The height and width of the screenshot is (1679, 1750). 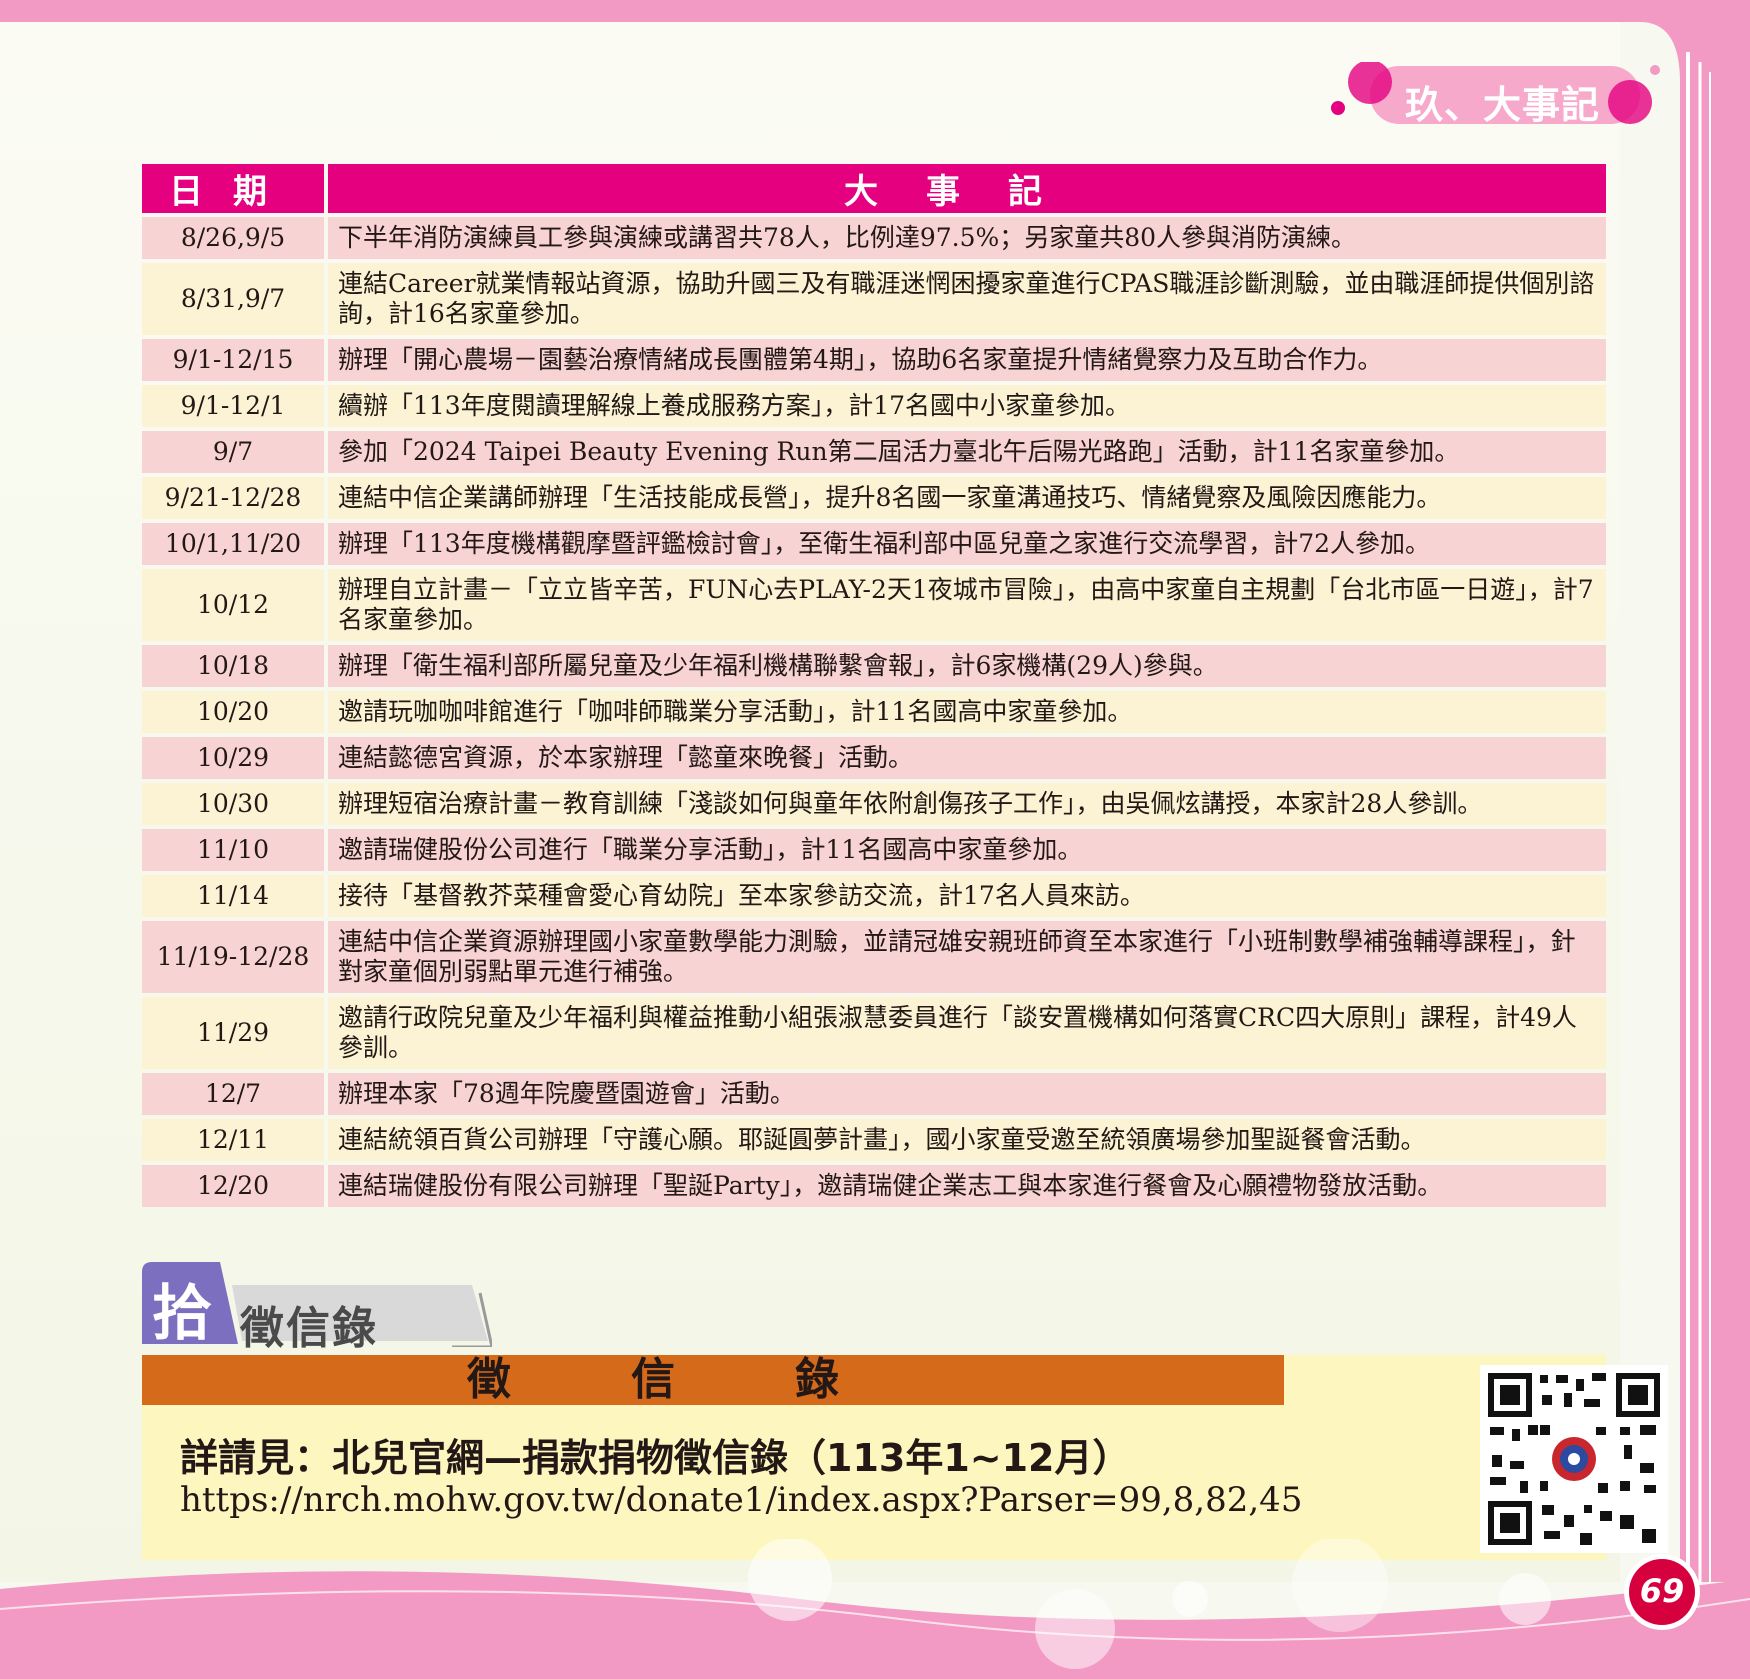 I want to click on subsection-number: 拾, so click(x=182, y=1314).